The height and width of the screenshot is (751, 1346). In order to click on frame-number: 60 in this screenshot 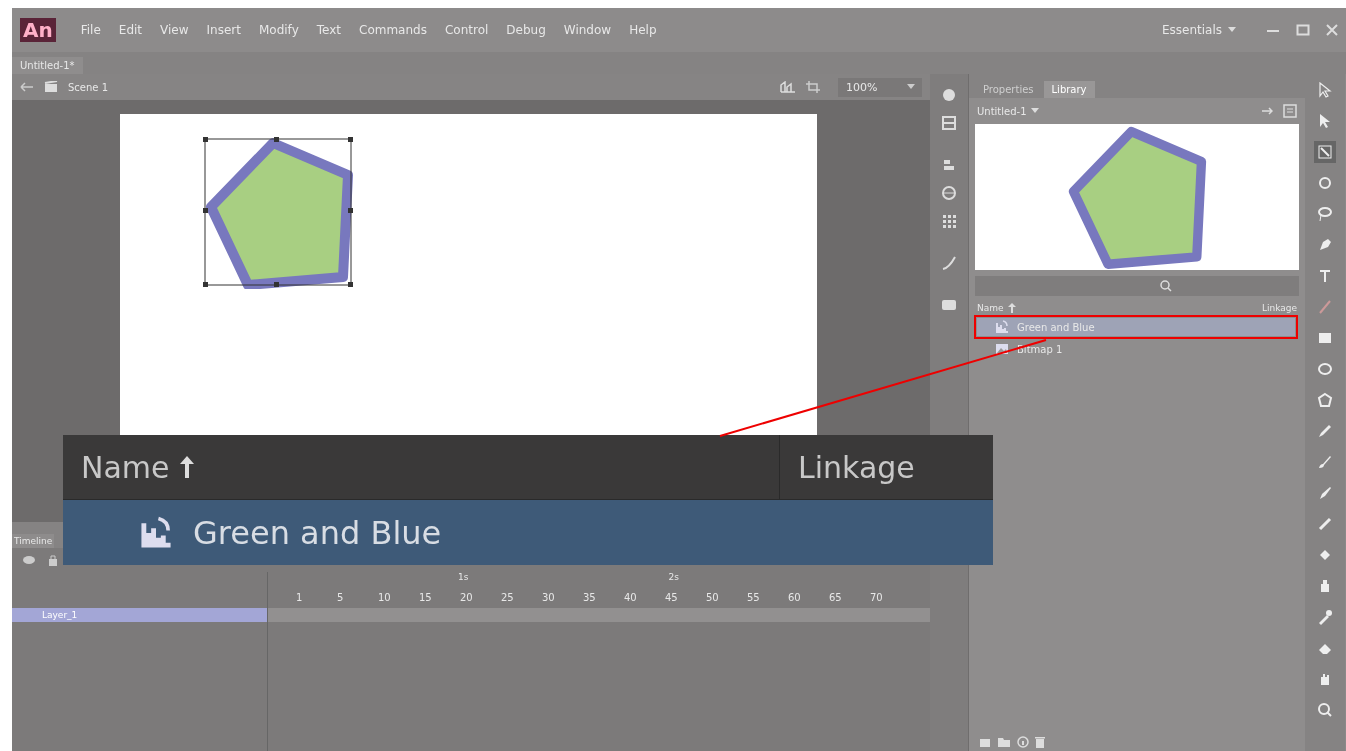, I will do `click(795, 597)`.